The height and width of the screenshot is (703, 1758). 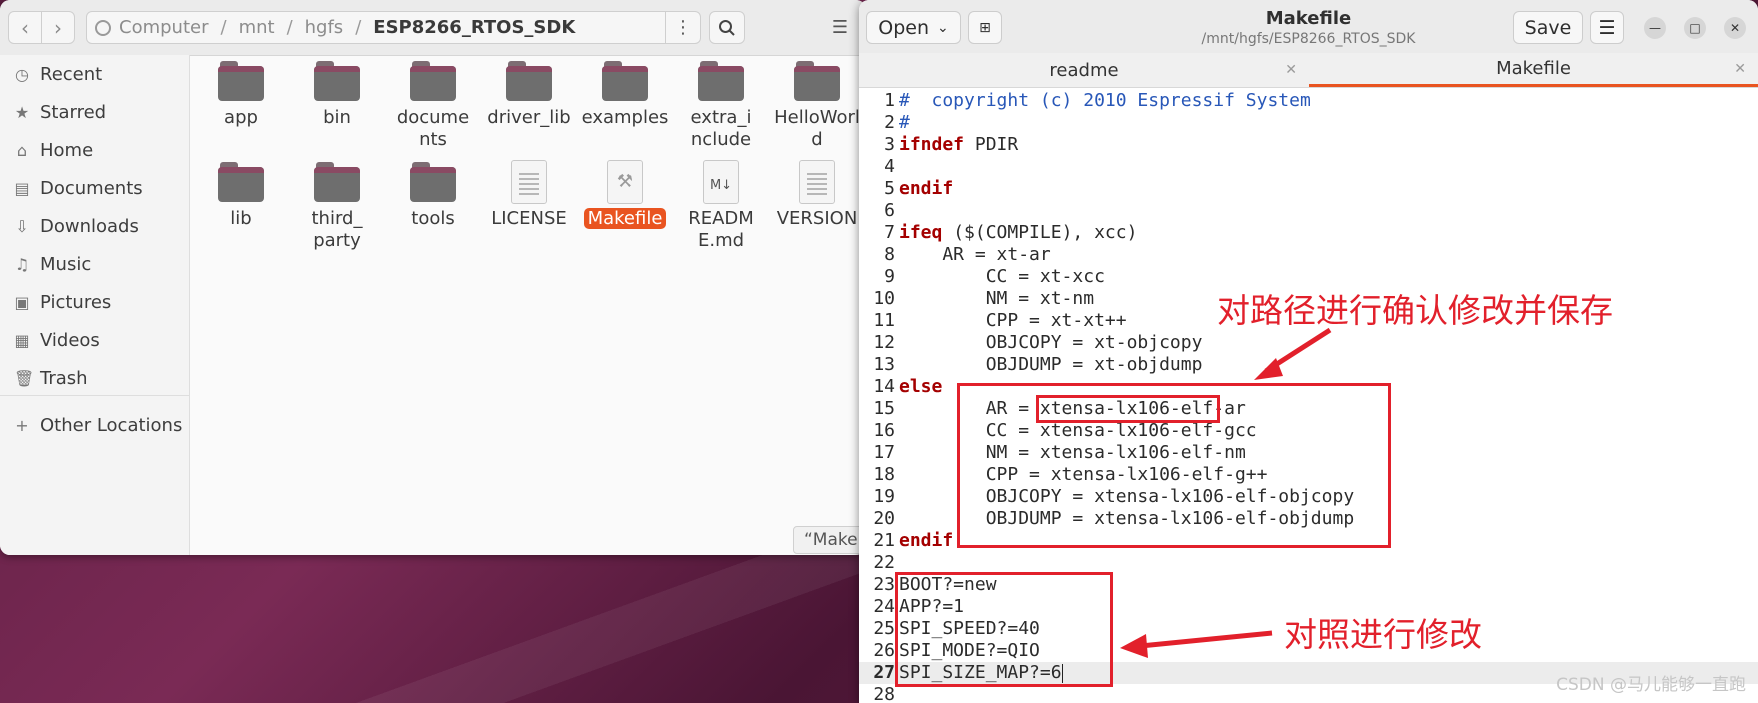 What do you see at coordinates (1651, 685) in the screenshot?
I see `watermark: CSDN @马儿能够一直跑` at bounding box center [1651, 685].